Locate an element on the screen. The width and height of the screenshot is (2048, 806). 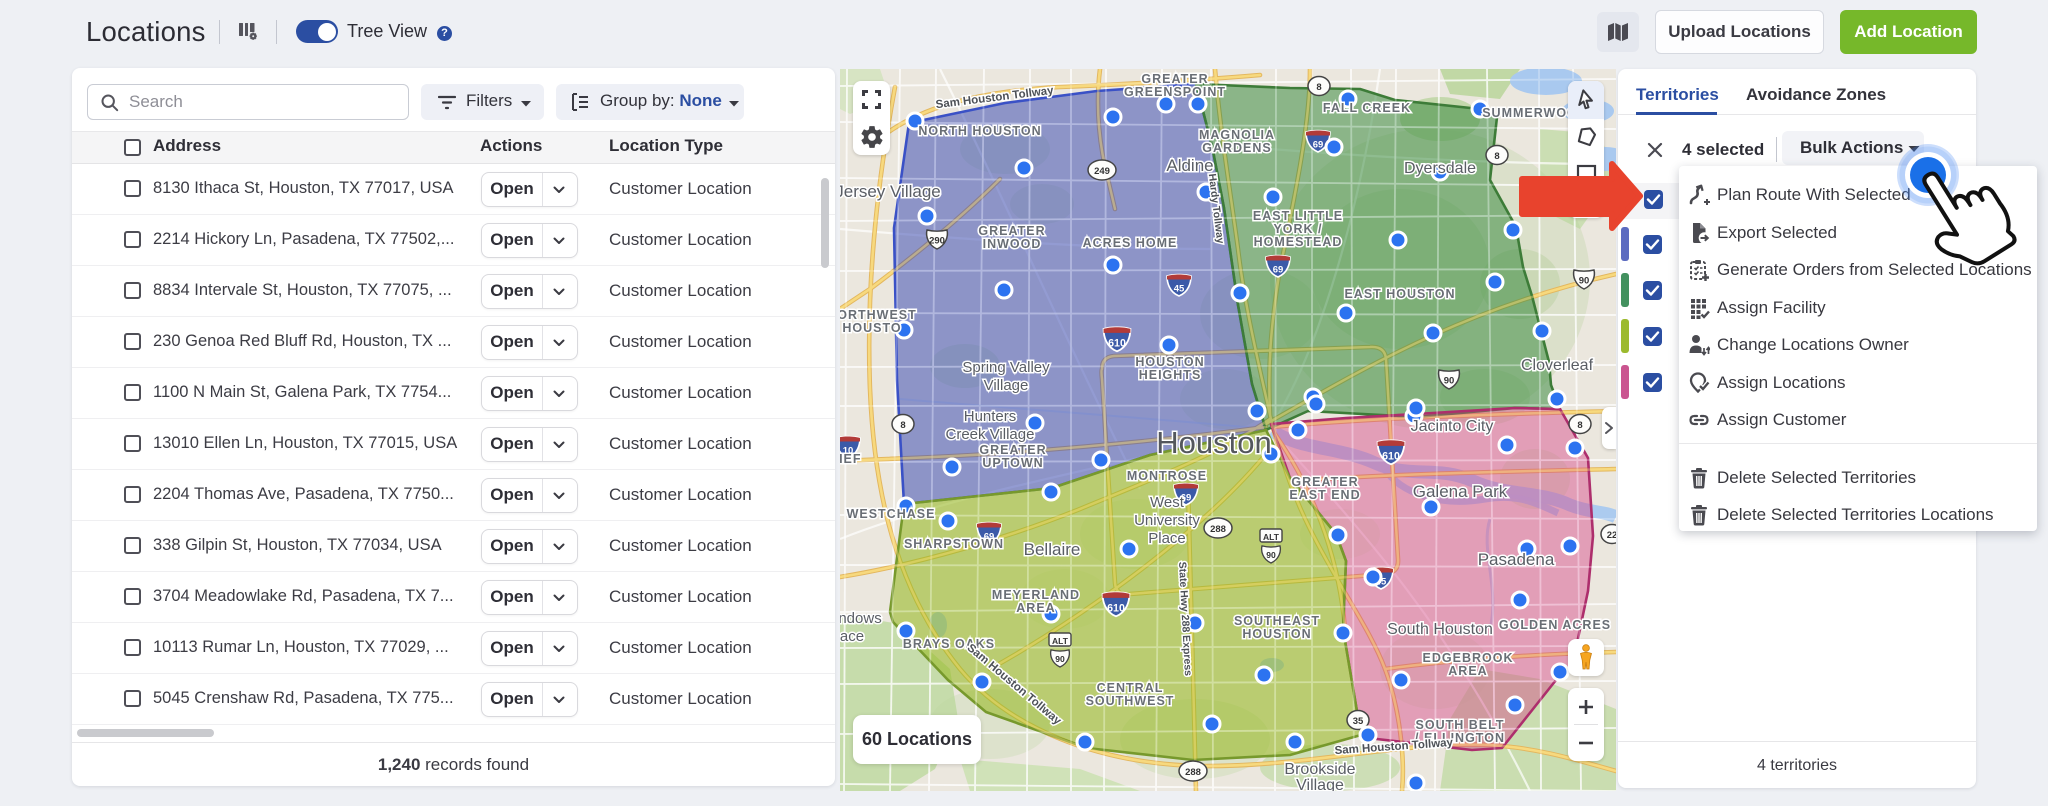
svg-text: Houston is located at coordinates (1213, 442).